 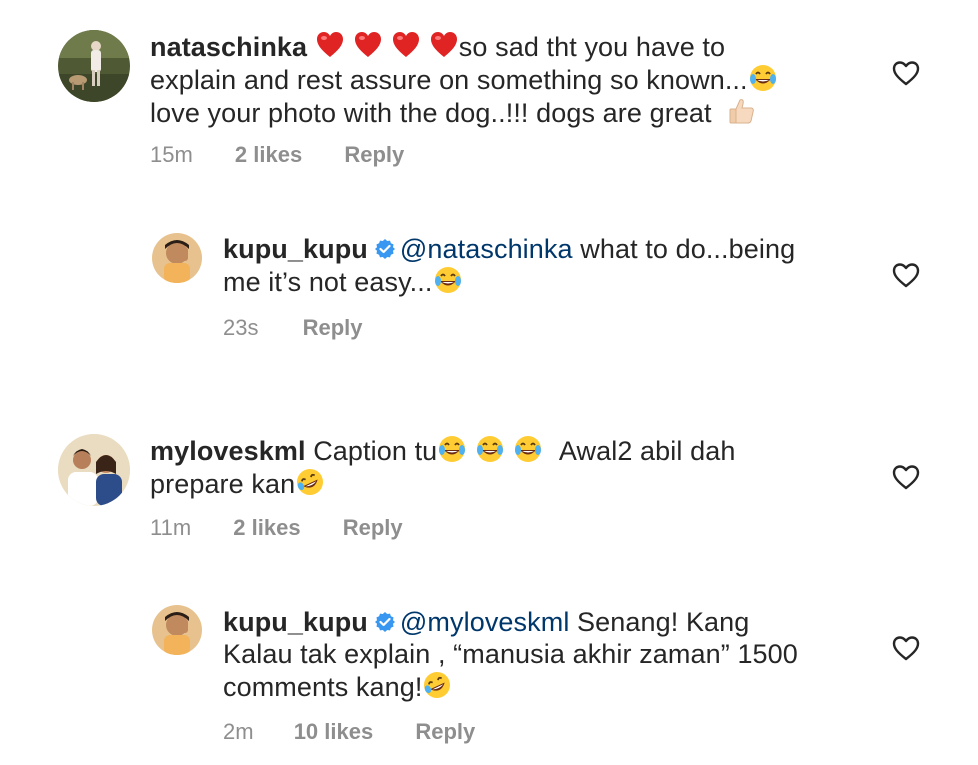 I want to click on mention-link: @myloveskml, so click(x=485, y=622).